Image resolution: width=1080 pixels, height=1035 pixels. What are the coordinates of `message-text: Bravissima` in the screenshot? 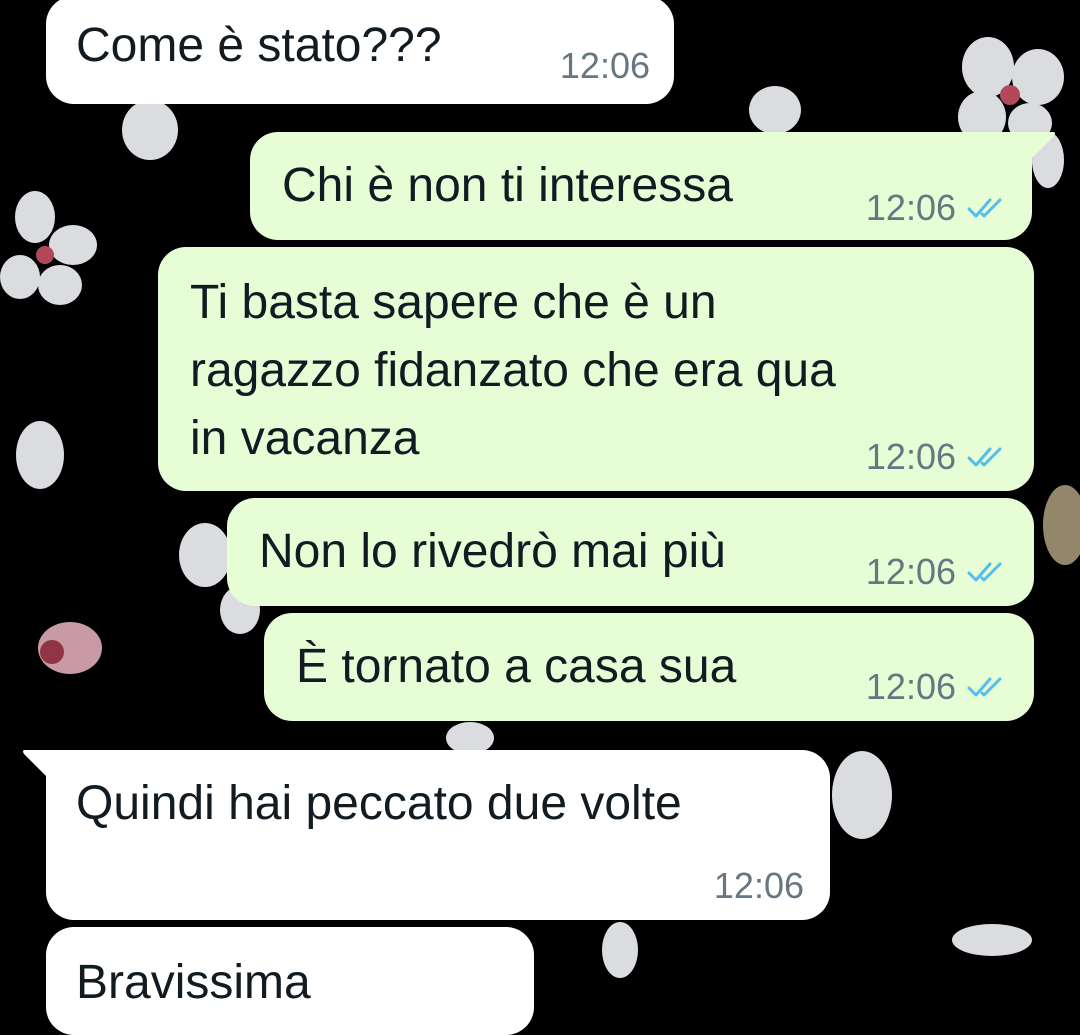 It's located at (193, 982).